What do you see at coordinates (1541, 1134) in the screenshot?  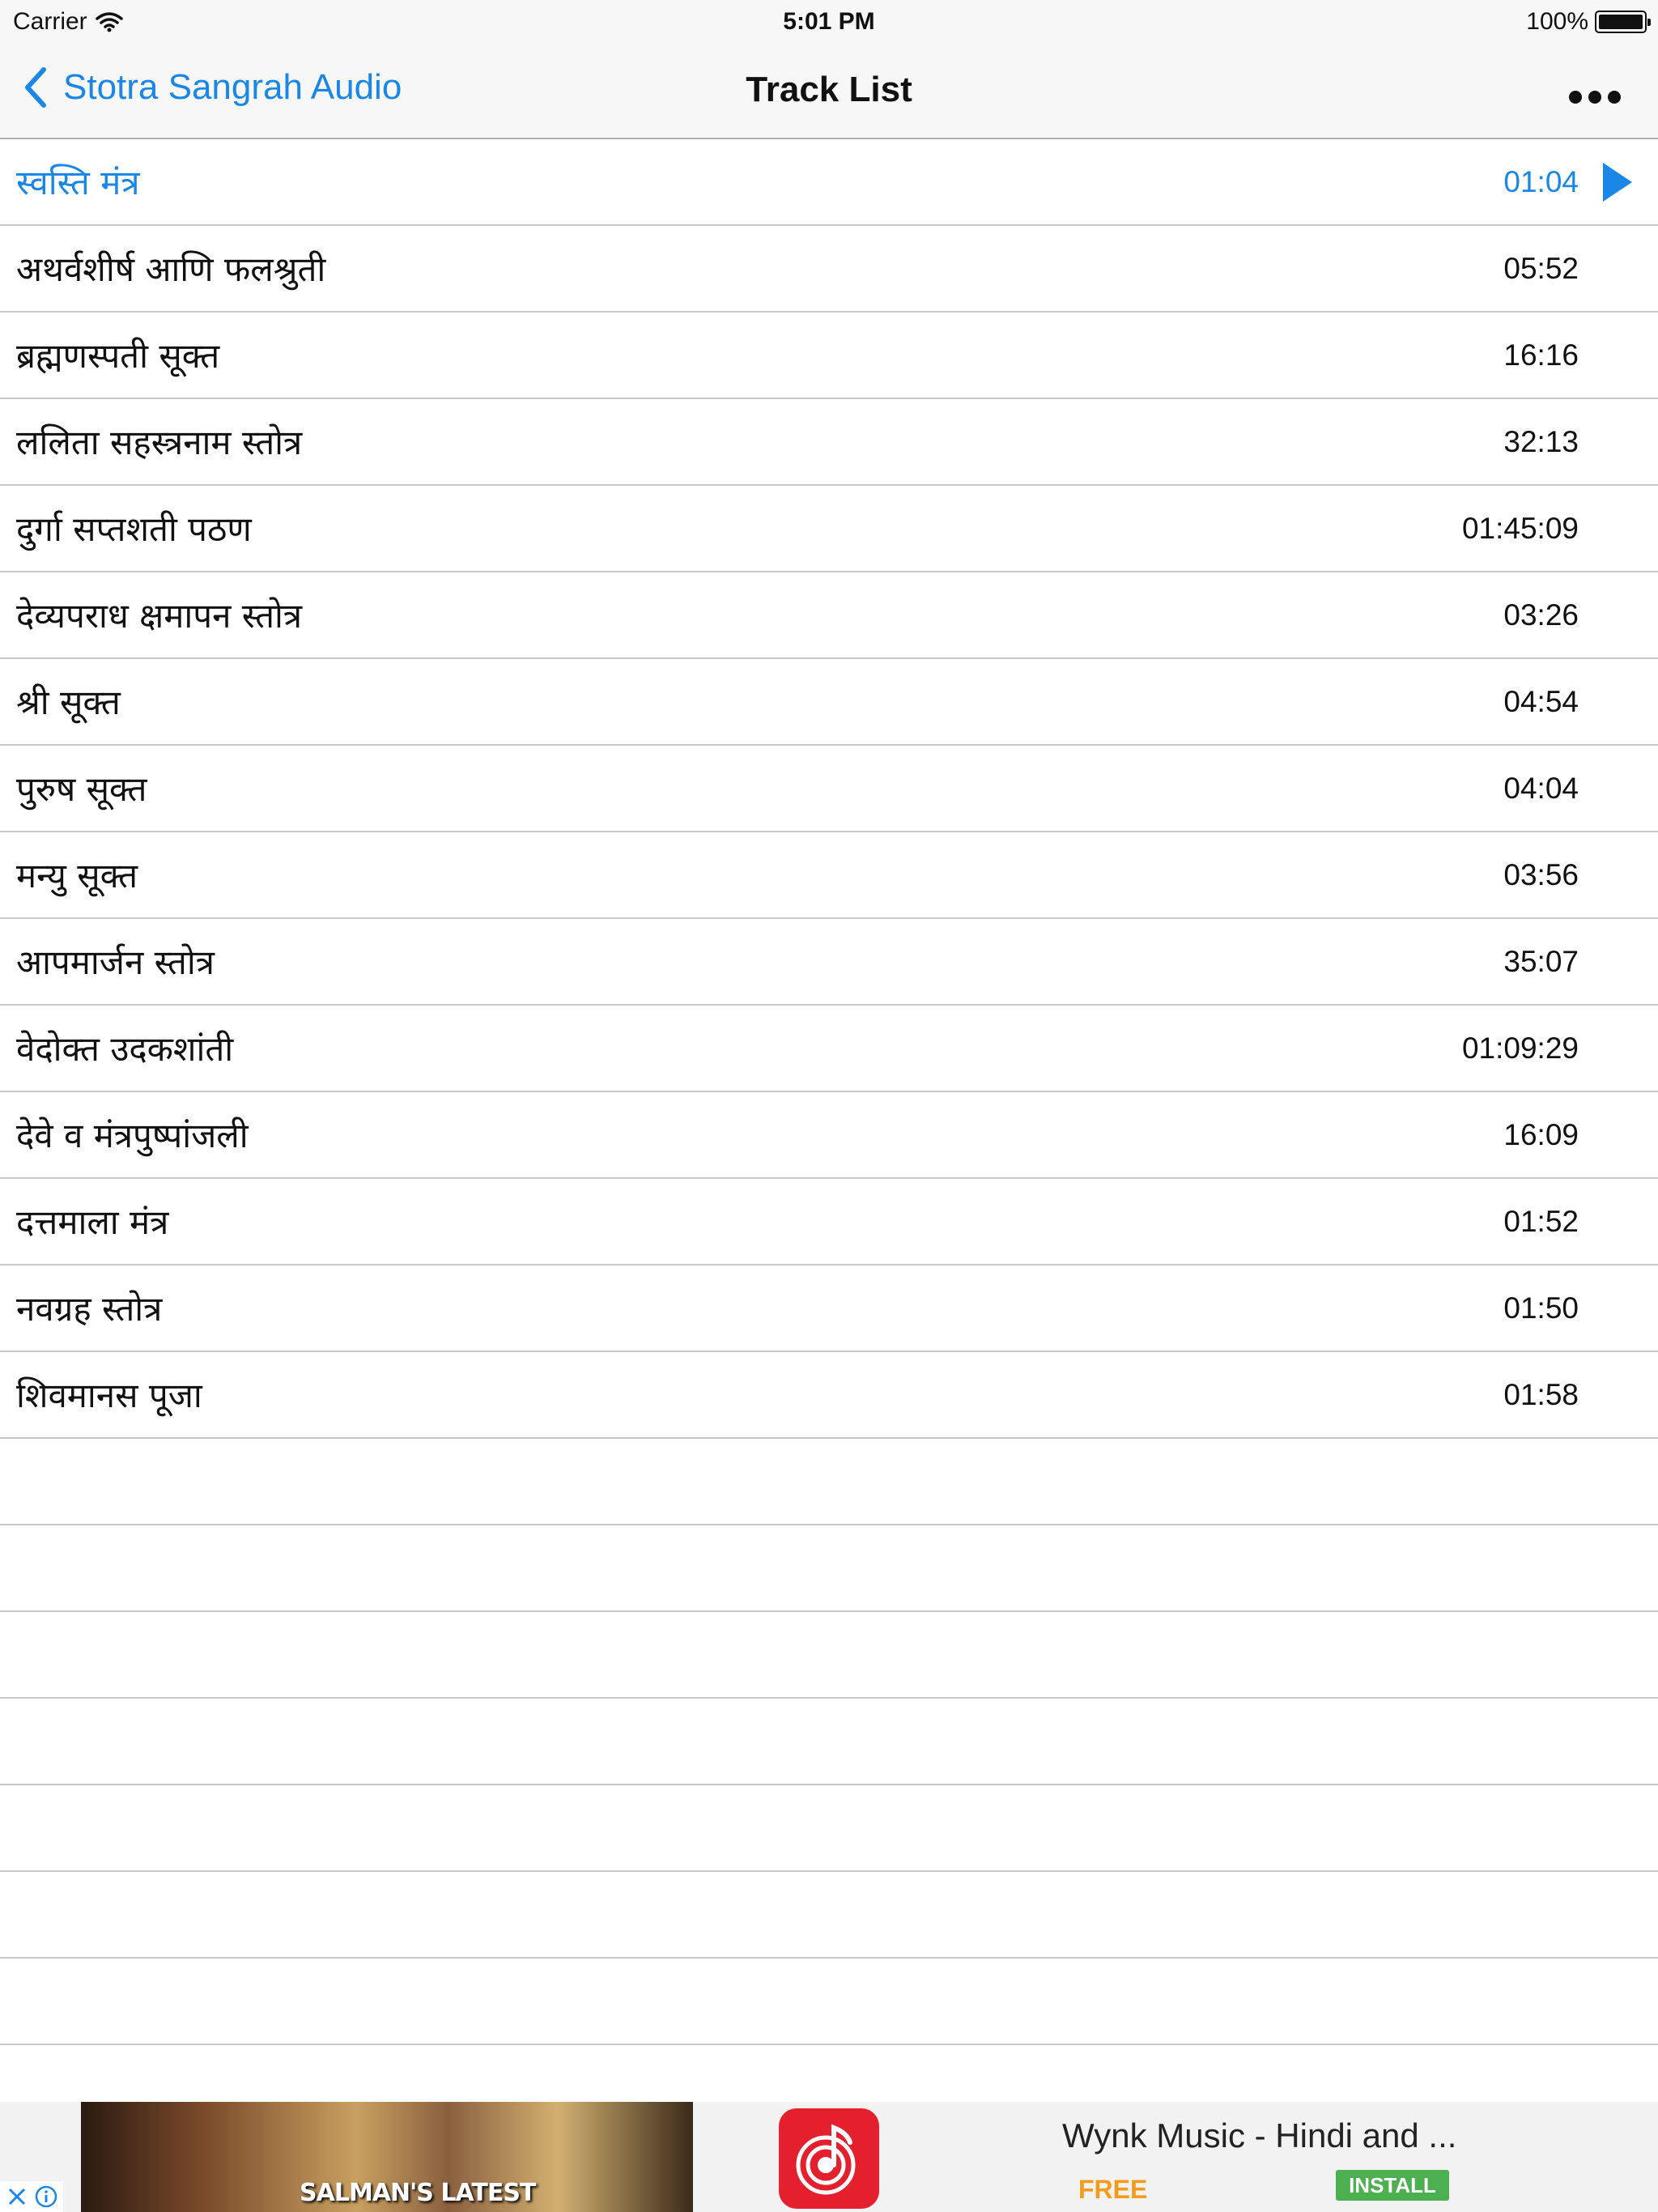 I see `track-duration: 16:09` at bounding box center [1541, 1134].